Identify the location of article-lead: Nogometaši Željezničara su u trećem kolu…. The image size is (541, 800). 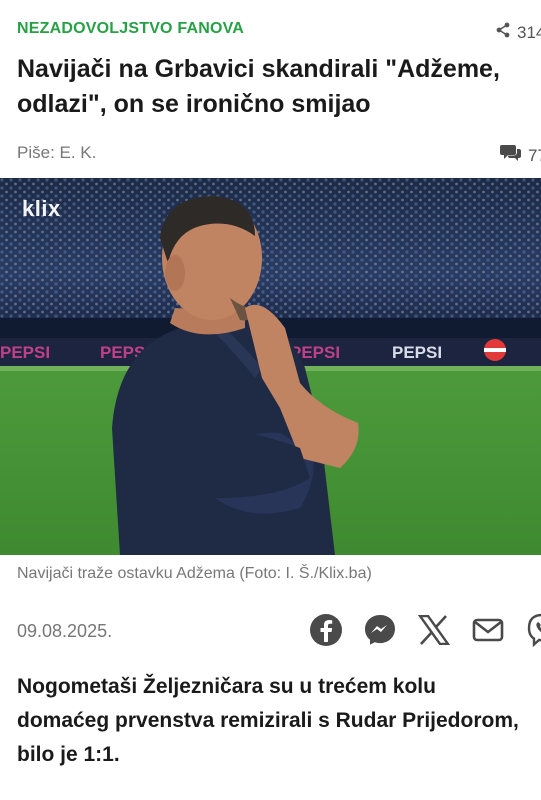
(268, 720).